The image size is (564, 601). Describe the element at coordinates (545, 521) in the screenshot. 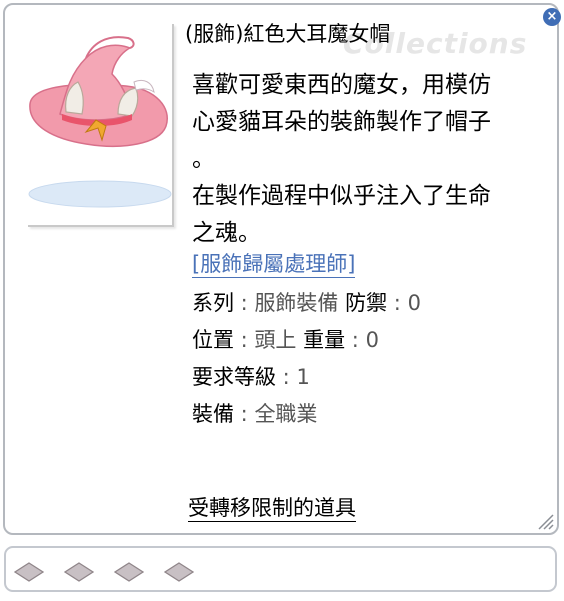

I see `resize-grip-icon` at that location.